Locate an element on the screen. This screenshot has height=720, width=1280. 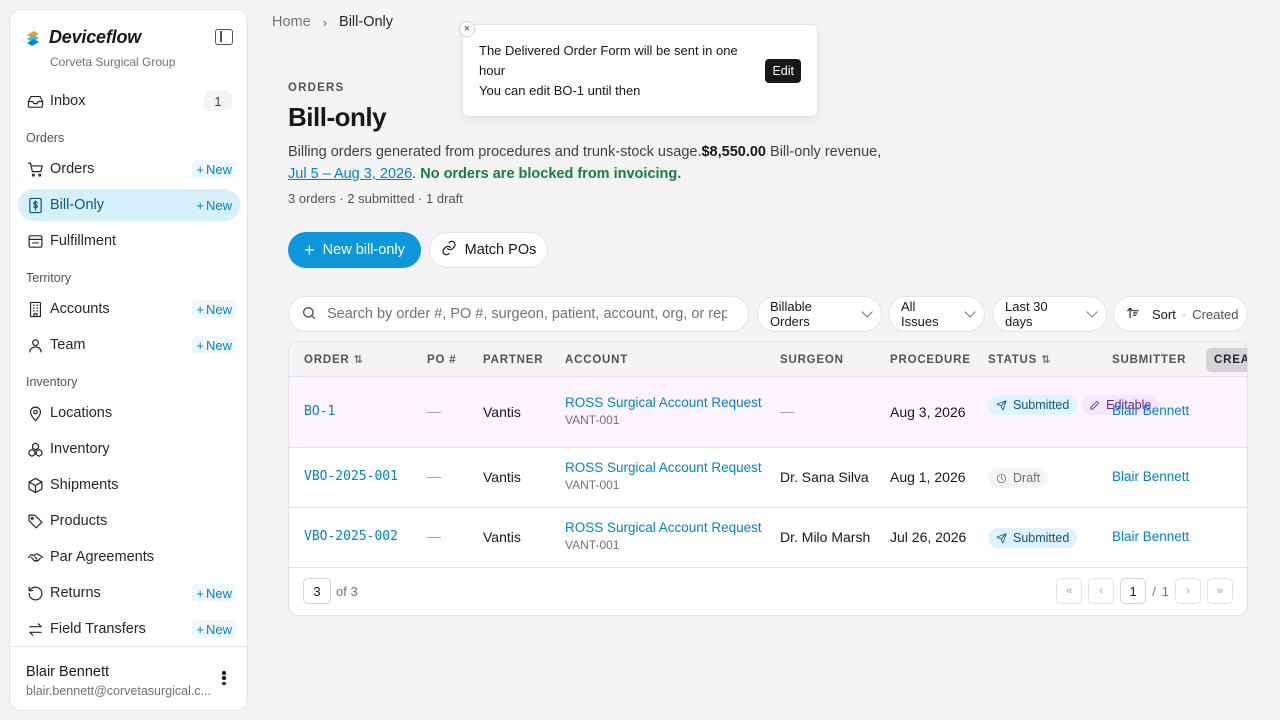
new-team-member-button: + New is located at coordinates (214, 345).